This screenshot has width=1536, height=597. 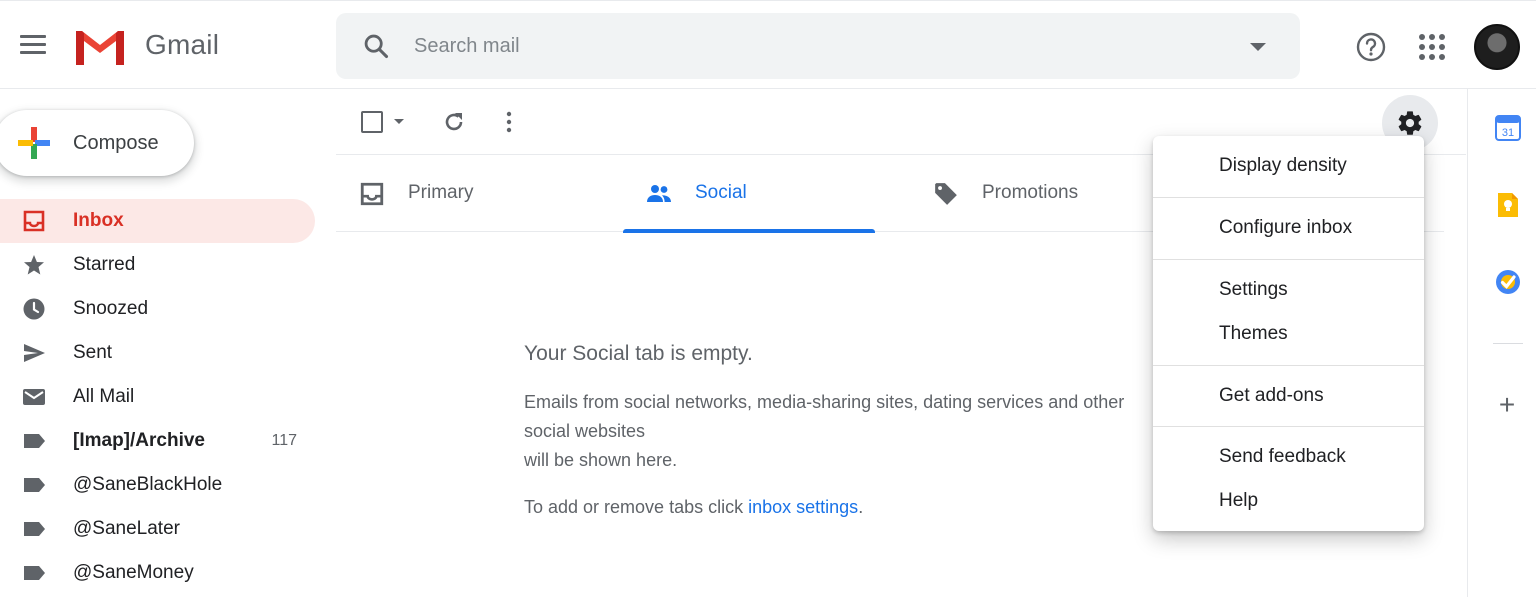 I want to click on unread-count: 117, so click(x=284, y=440).